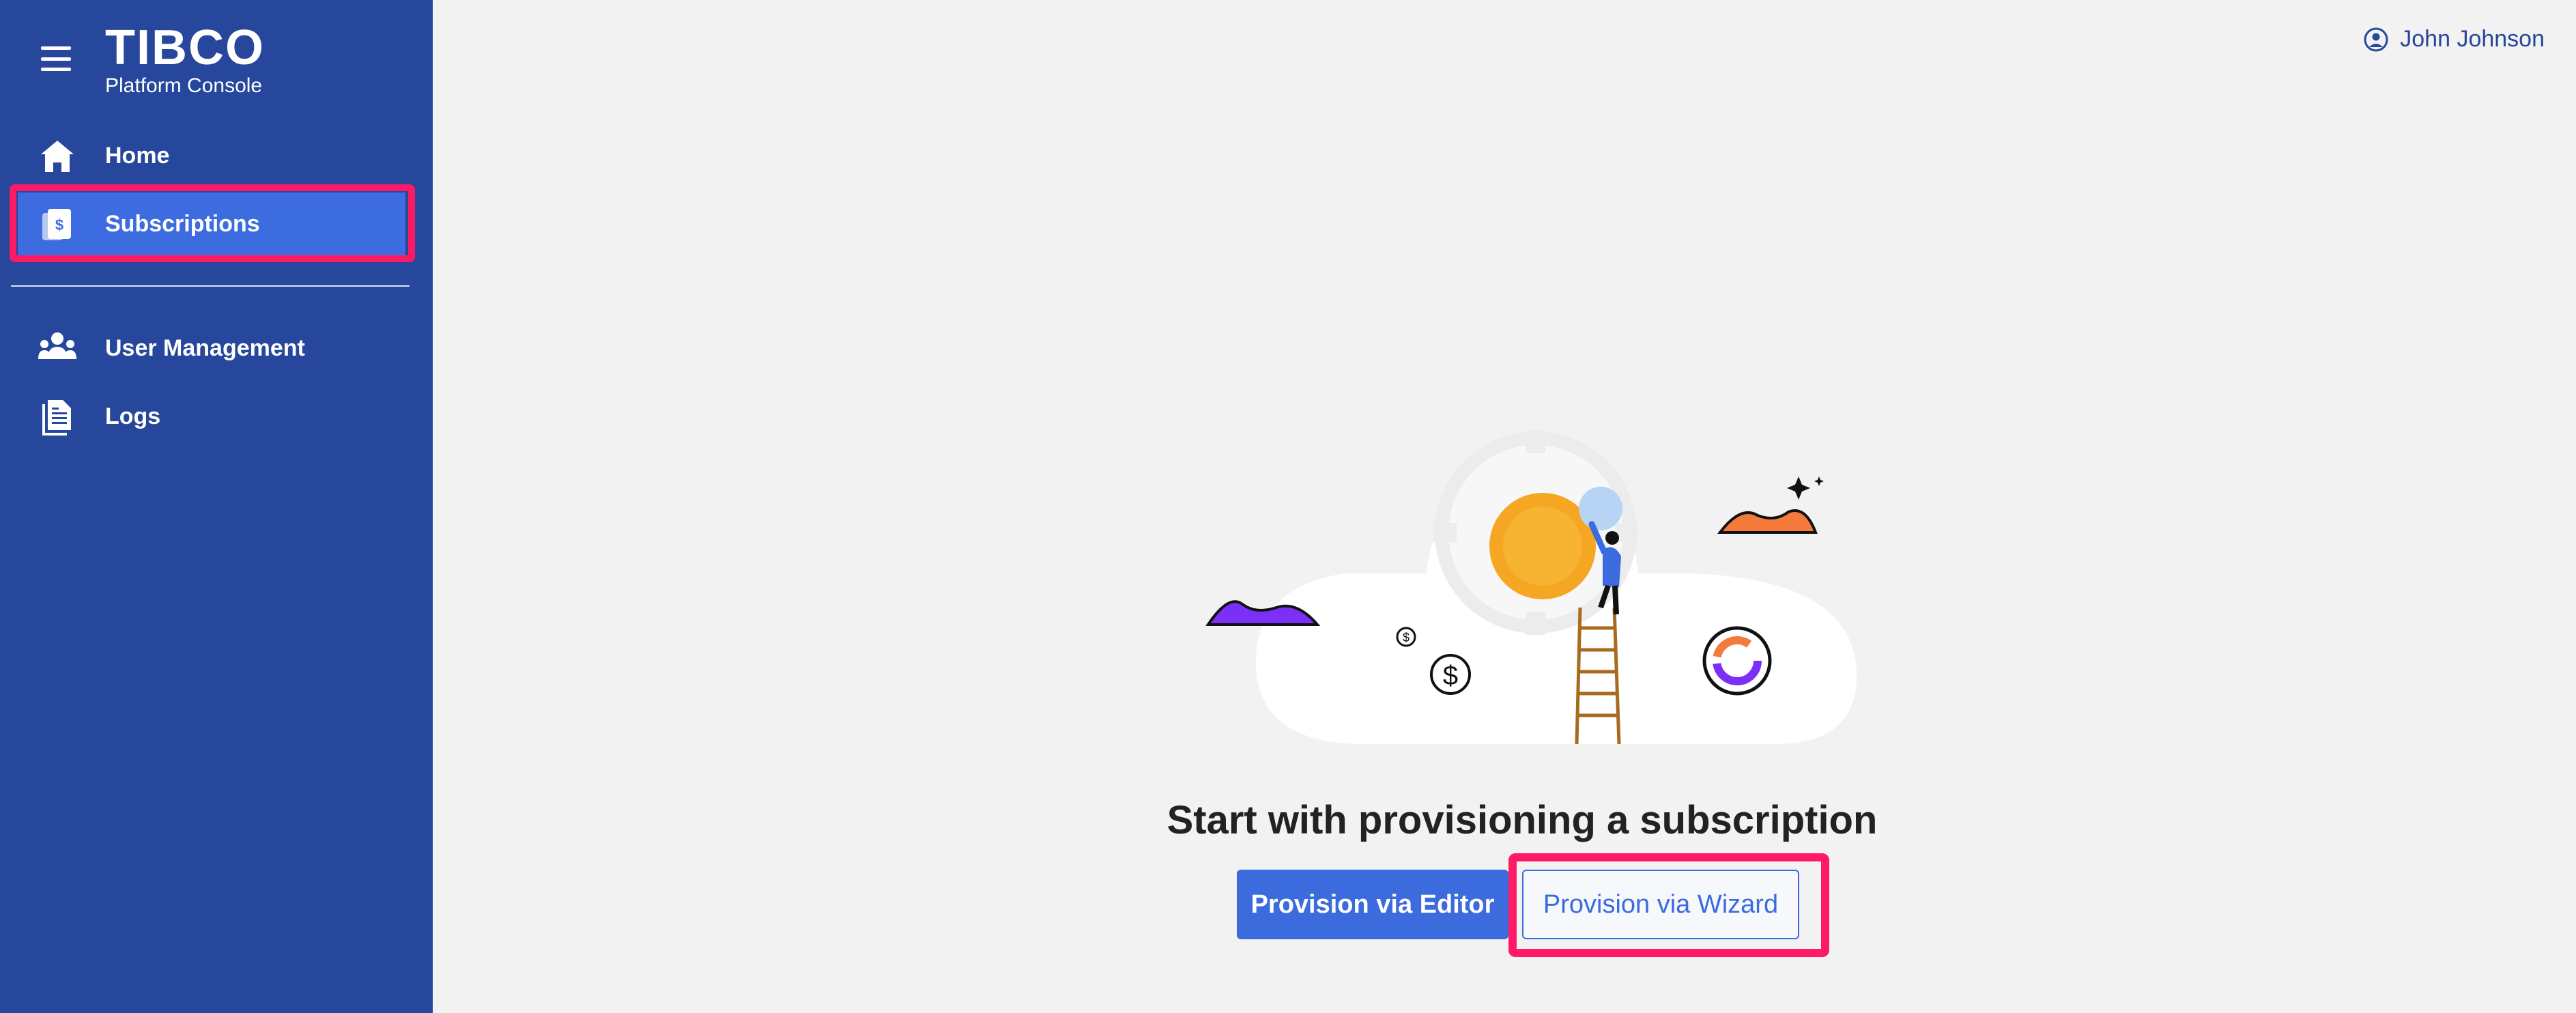 The width and height of the screenshot is (2576, 1013). Describe the element at coordinates (133, 416) in the screenshot. I see `sidebar-item-label: Logs` at that location.